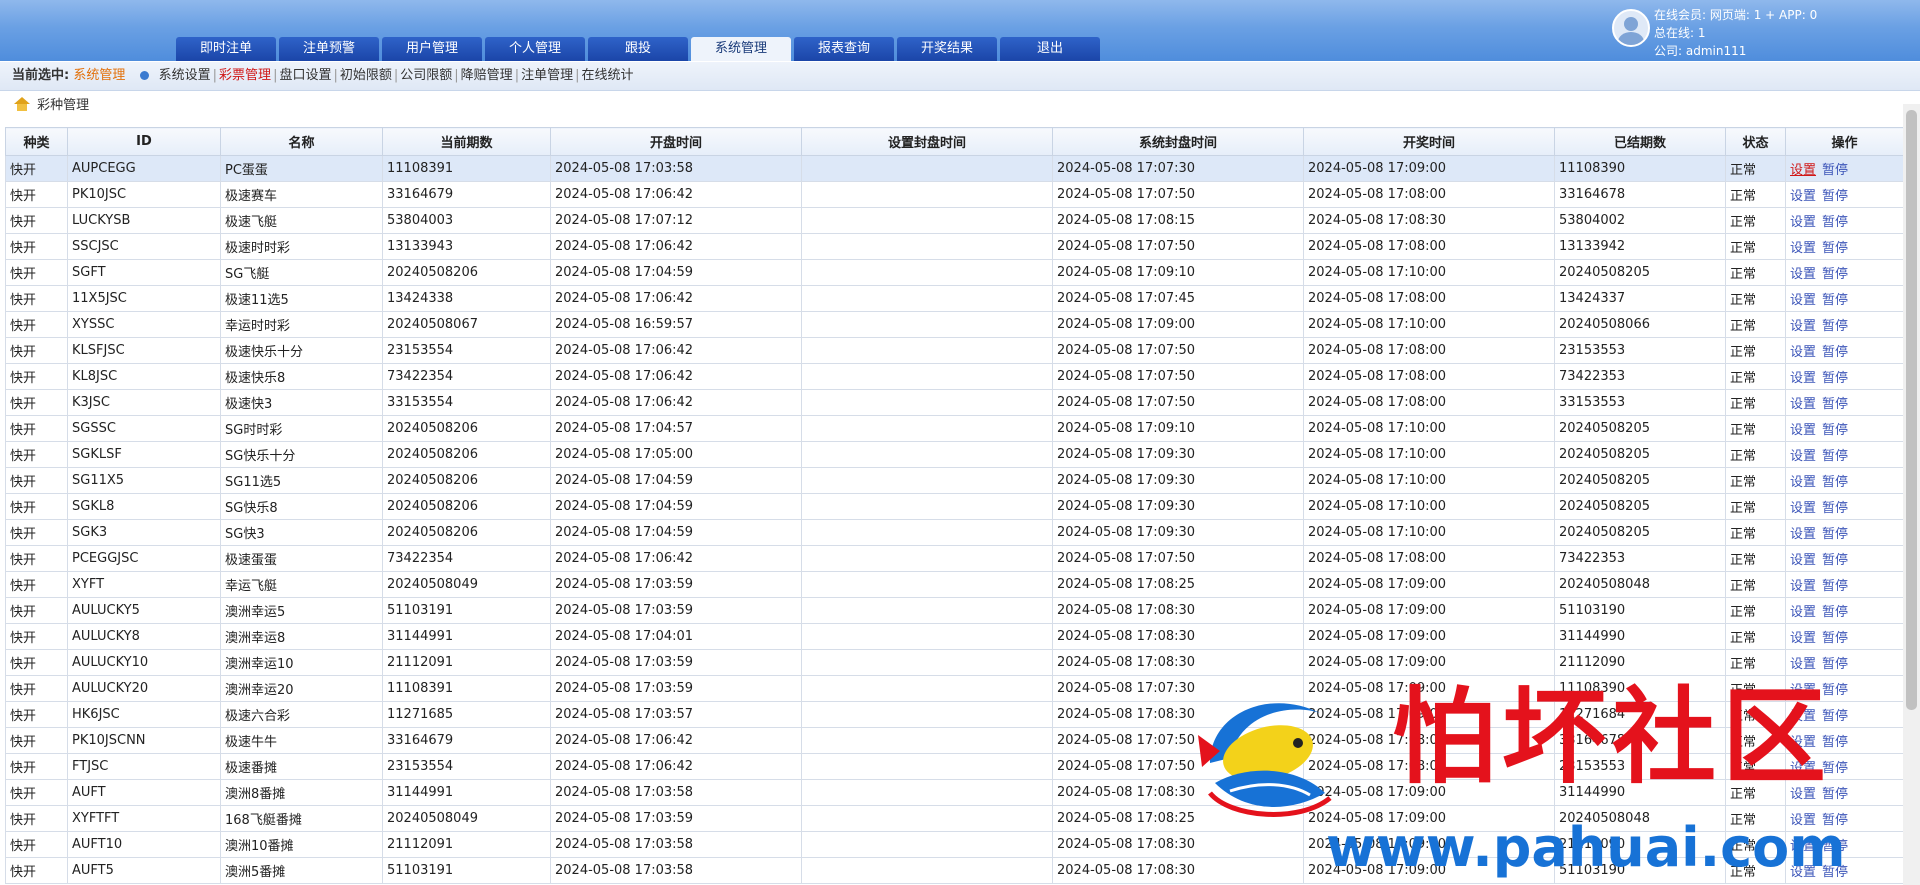  What do you see at coordinates (927, 194) in the screenshot?
I see `table-cell` at bounding box center [927, 194].